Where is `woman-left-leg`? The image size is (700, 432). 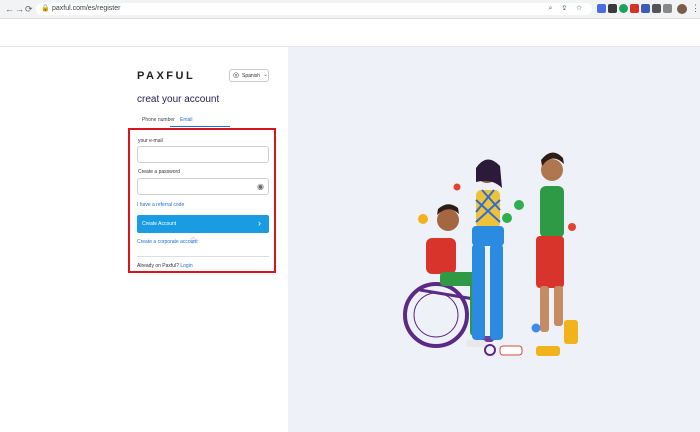 woman-left-leg is located at coordinates (478, 292).